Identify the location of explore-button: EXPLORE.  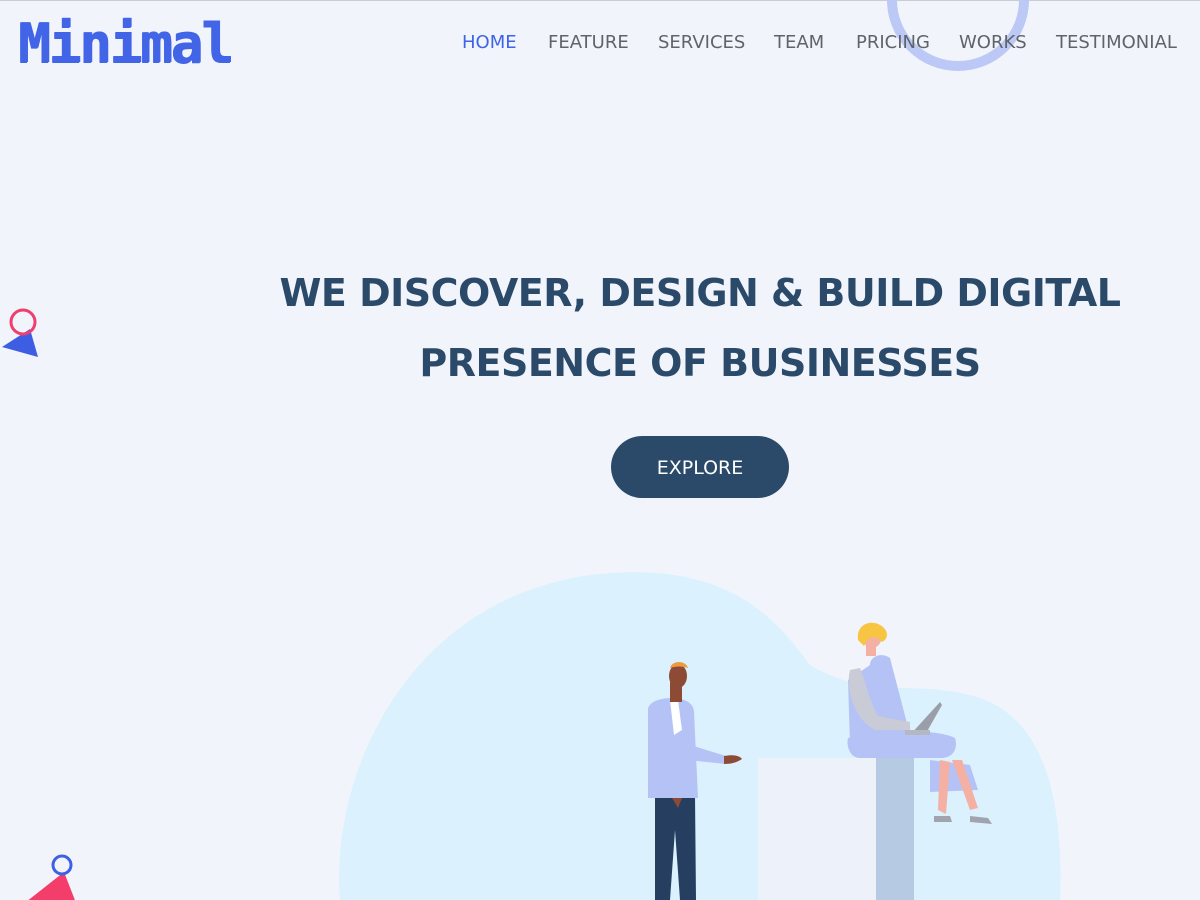
(700, 467).